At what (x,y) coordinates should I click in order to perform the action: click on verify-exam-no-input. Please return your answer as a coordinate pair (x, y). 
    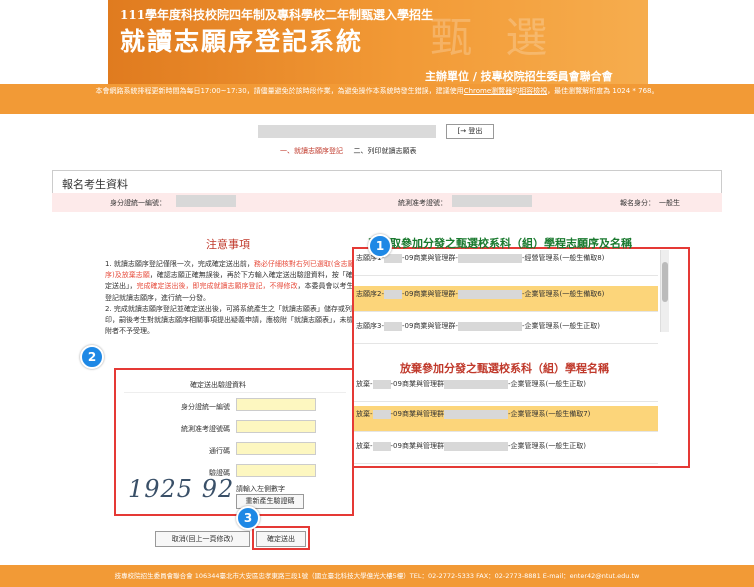
    Looking at the image, I should click on (276, 426).